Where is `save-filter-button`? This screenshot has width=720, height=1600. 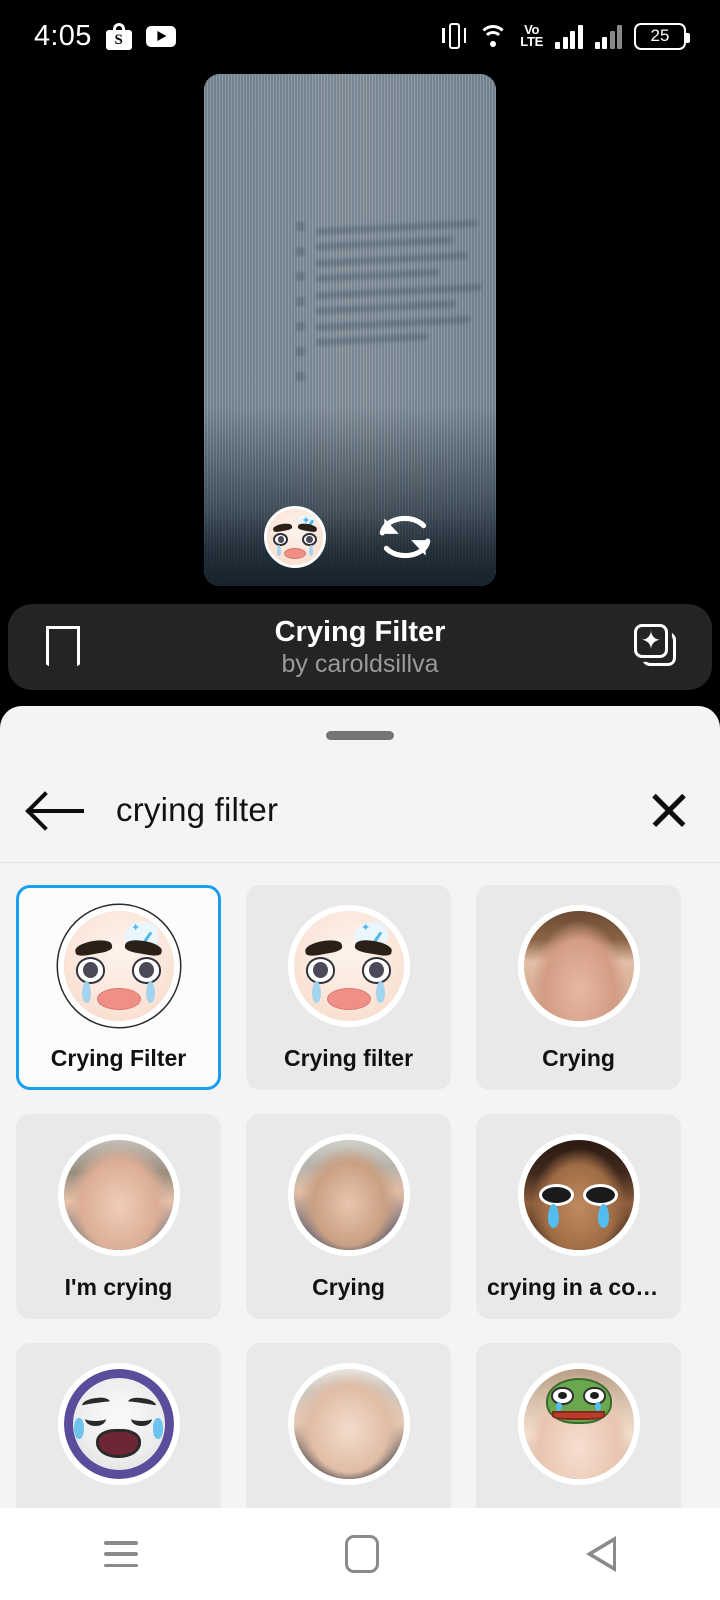
save-filter-button is located at coordinates (63, 647).